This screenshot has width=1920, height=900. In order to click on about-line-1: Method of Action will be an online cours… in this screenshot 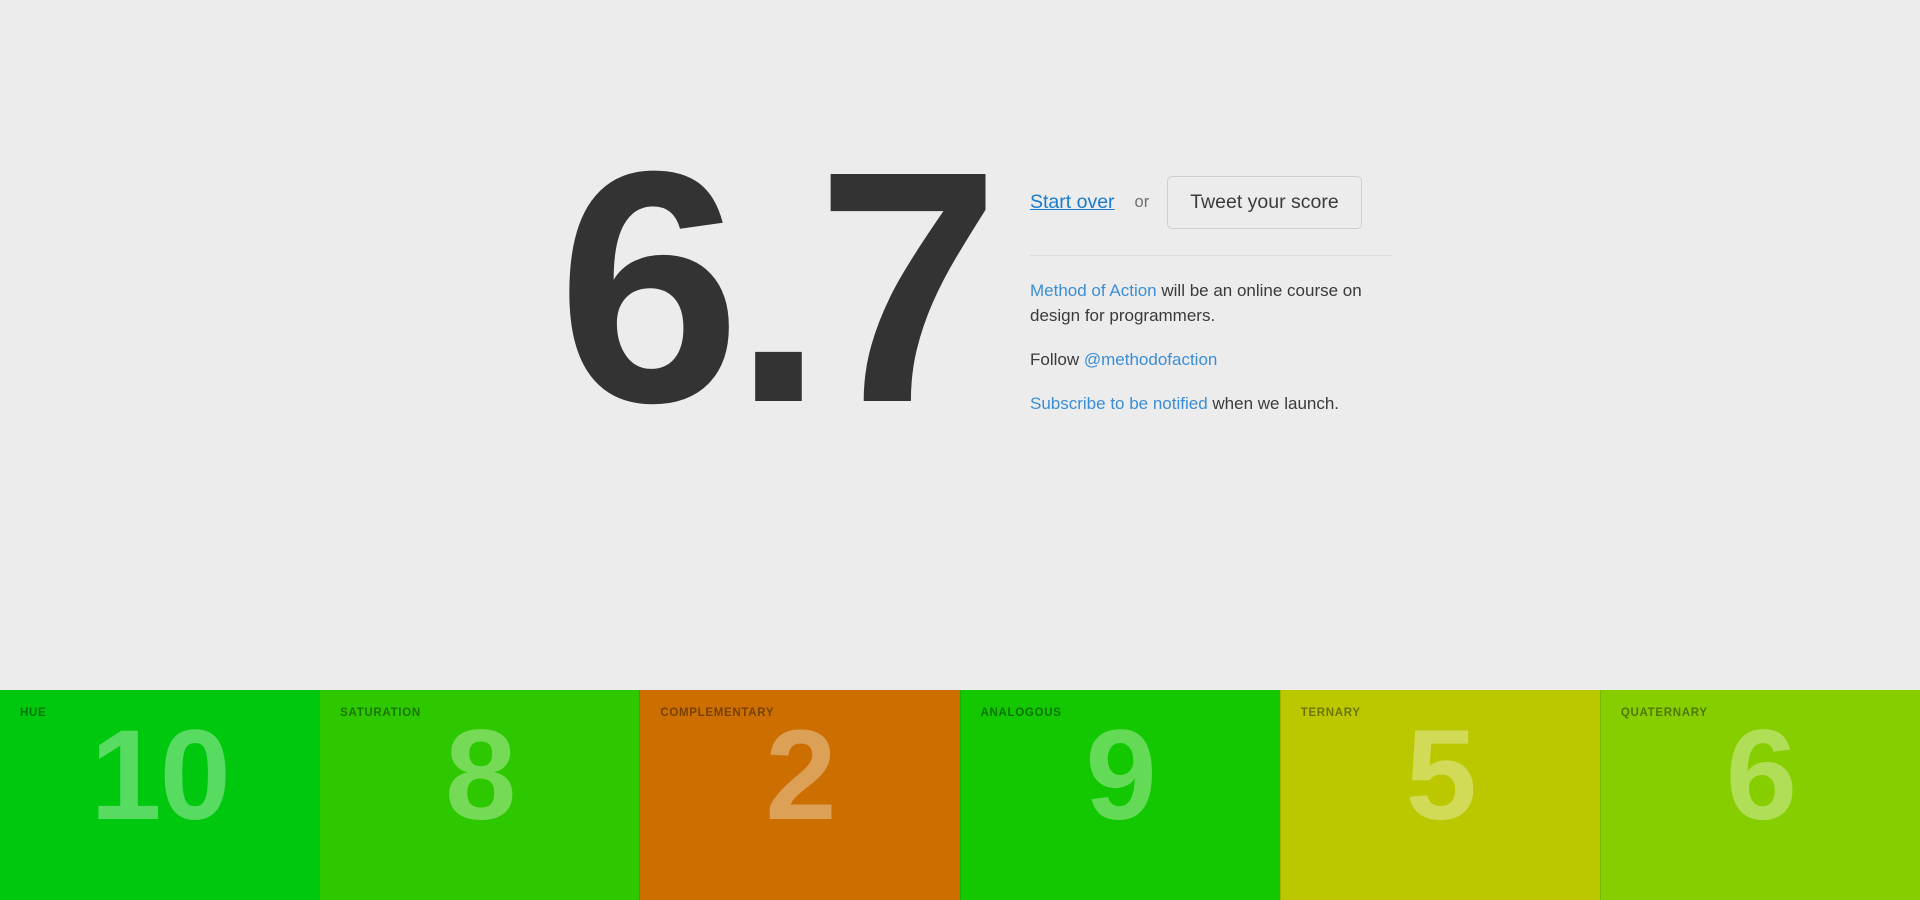, I will do `click(1211, 304)`.